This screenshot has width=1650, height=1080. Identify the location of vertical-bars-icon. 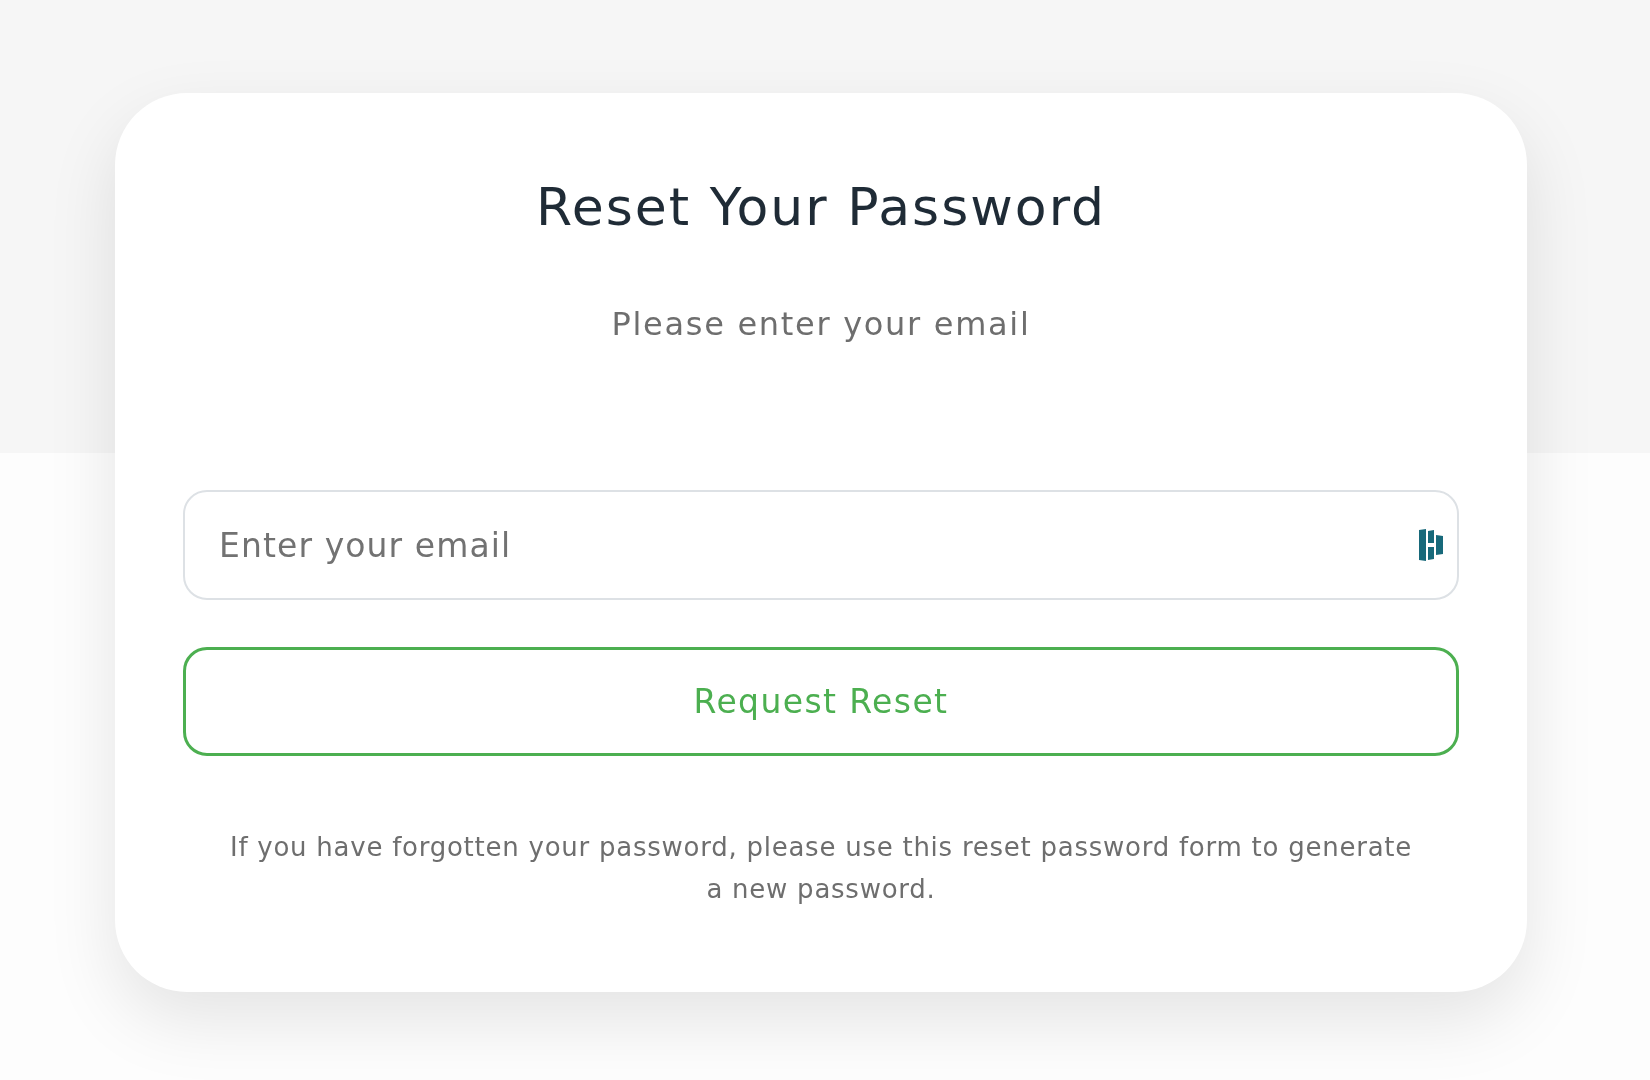
(1431, 545).